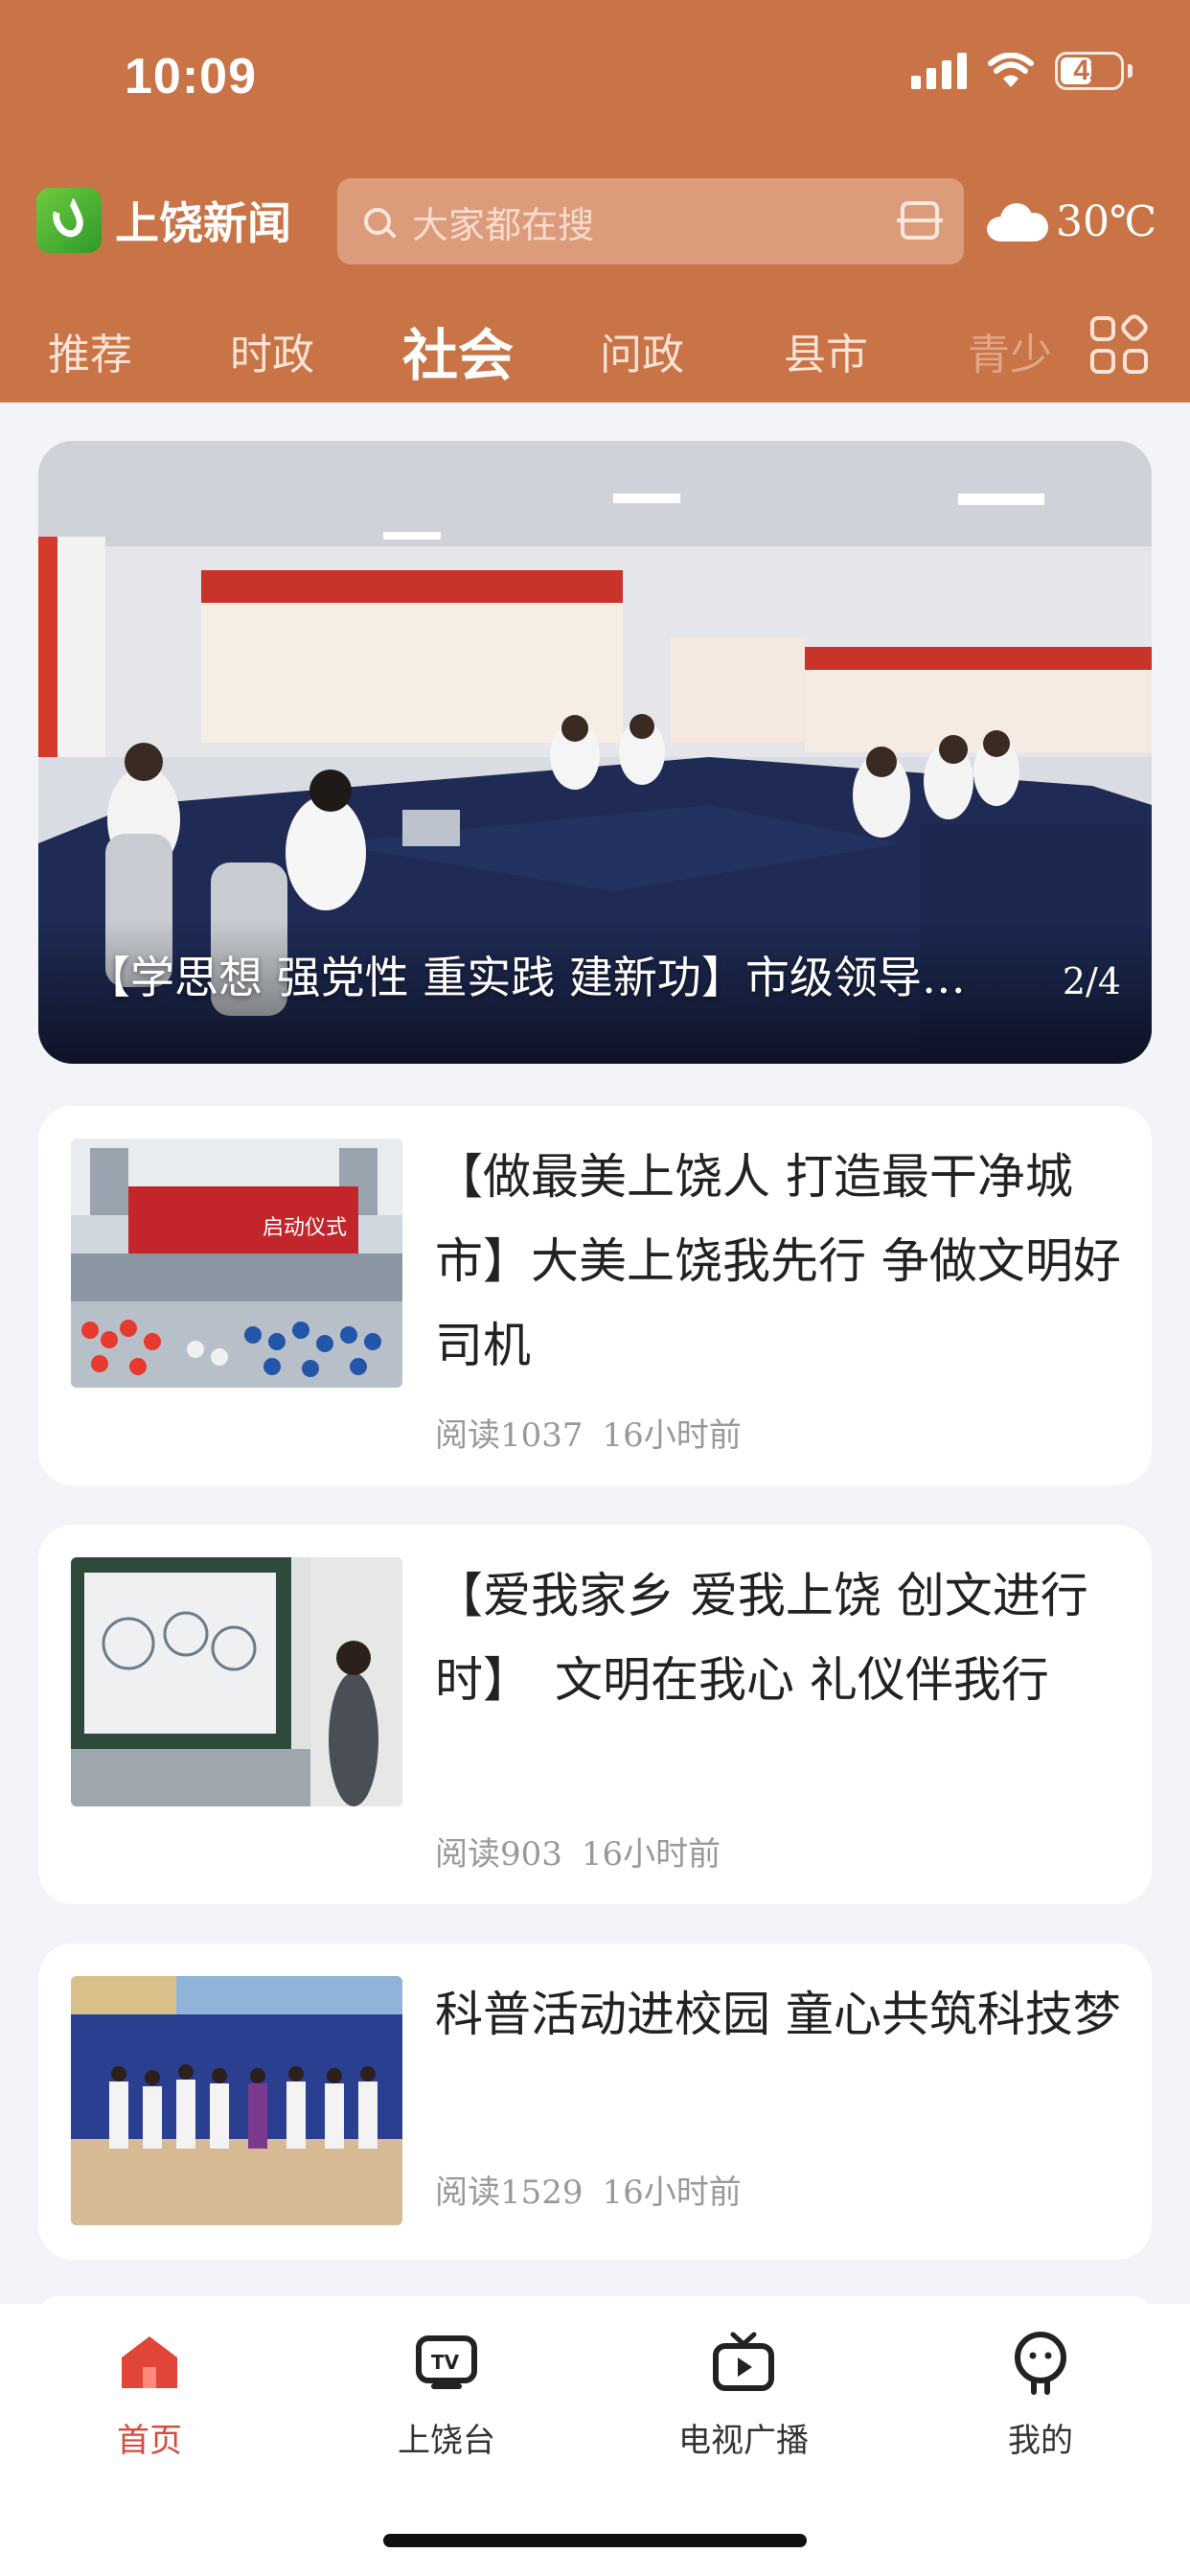 This screenshot has width=1190, height=2576. What do you see at coordinates (510, 2193) in the screenshot?
I see `read-count: 阅读1529` at bounding box center [510, 2193].